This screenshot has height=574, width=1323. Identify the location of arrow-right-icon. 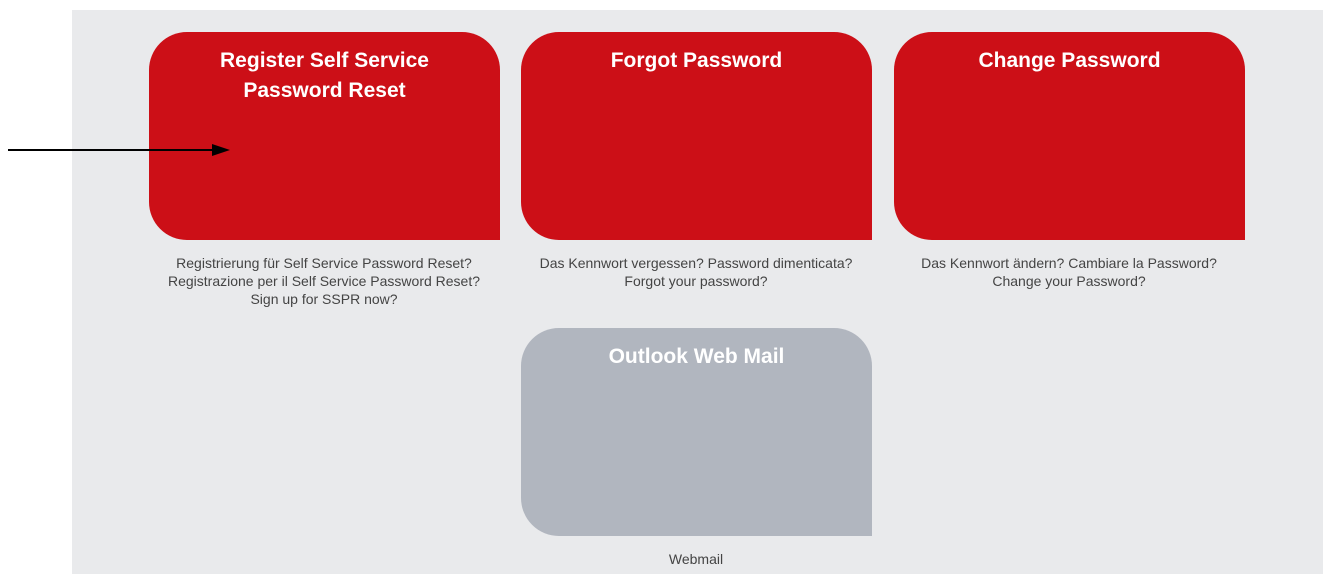
(119, 150).